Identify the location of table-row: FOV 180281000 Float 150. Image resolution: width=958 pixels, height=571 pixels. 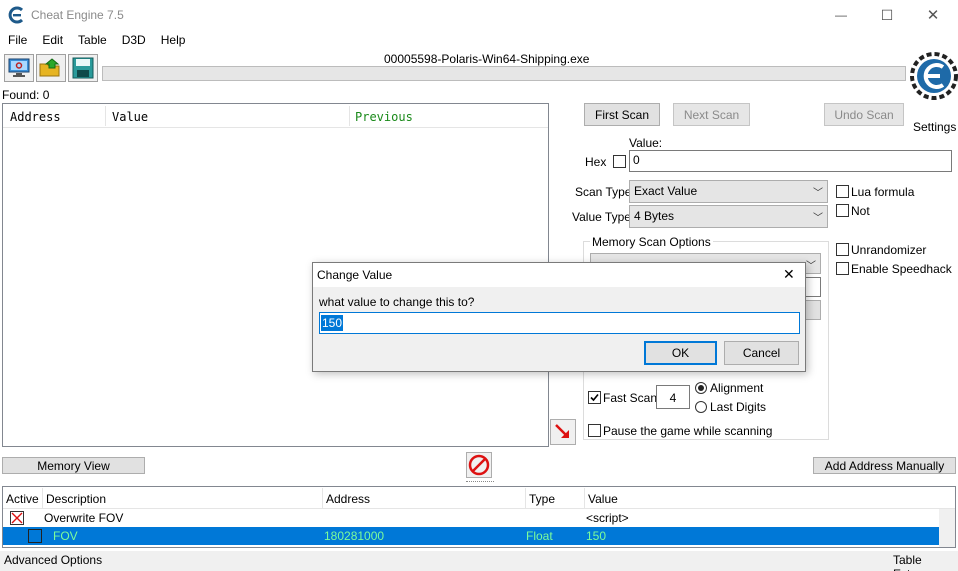
(471, 536).